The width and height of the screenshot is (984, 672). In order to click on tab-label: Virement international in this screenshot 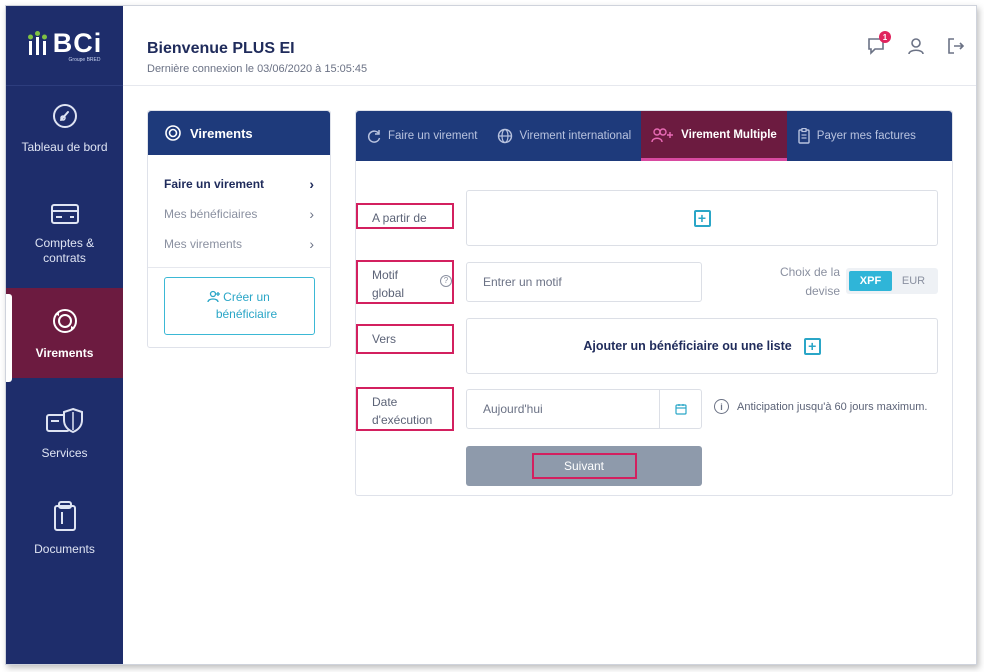, I will do `click(575, 136)`.